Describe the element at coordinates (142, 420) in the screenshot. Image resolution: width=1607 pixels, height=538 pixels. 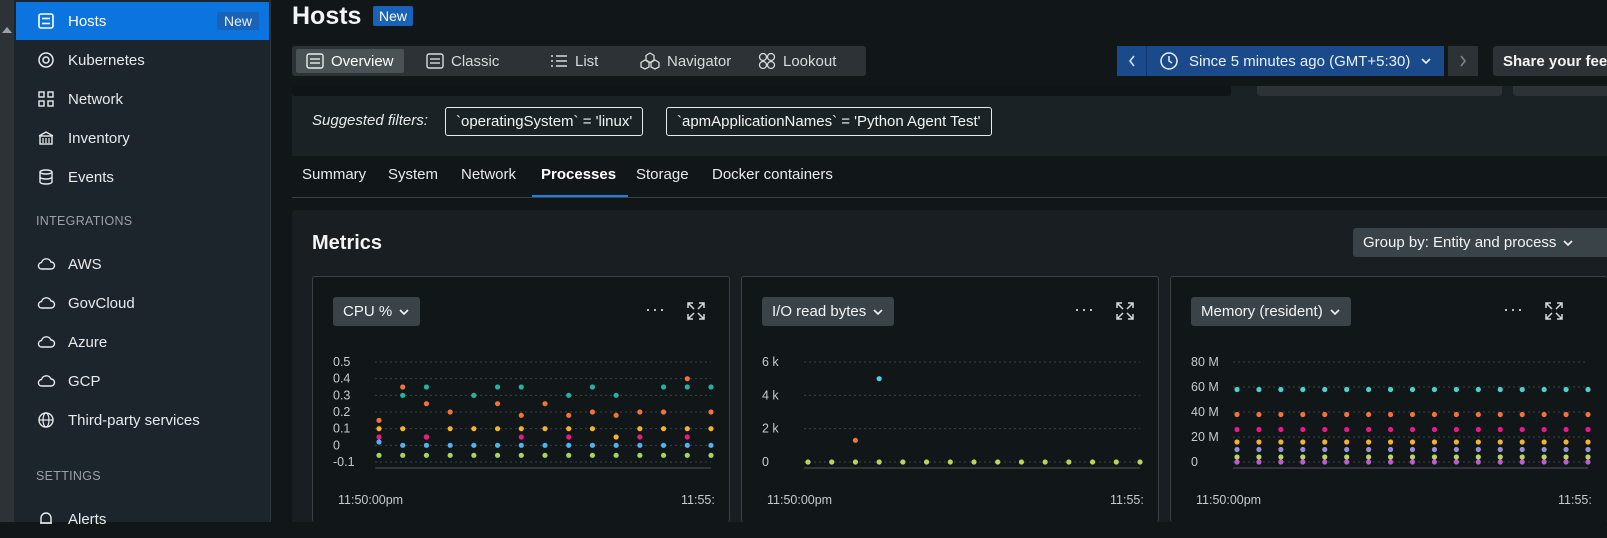
I see `sidebar-item-third-party-services: Third-party services` at that location.